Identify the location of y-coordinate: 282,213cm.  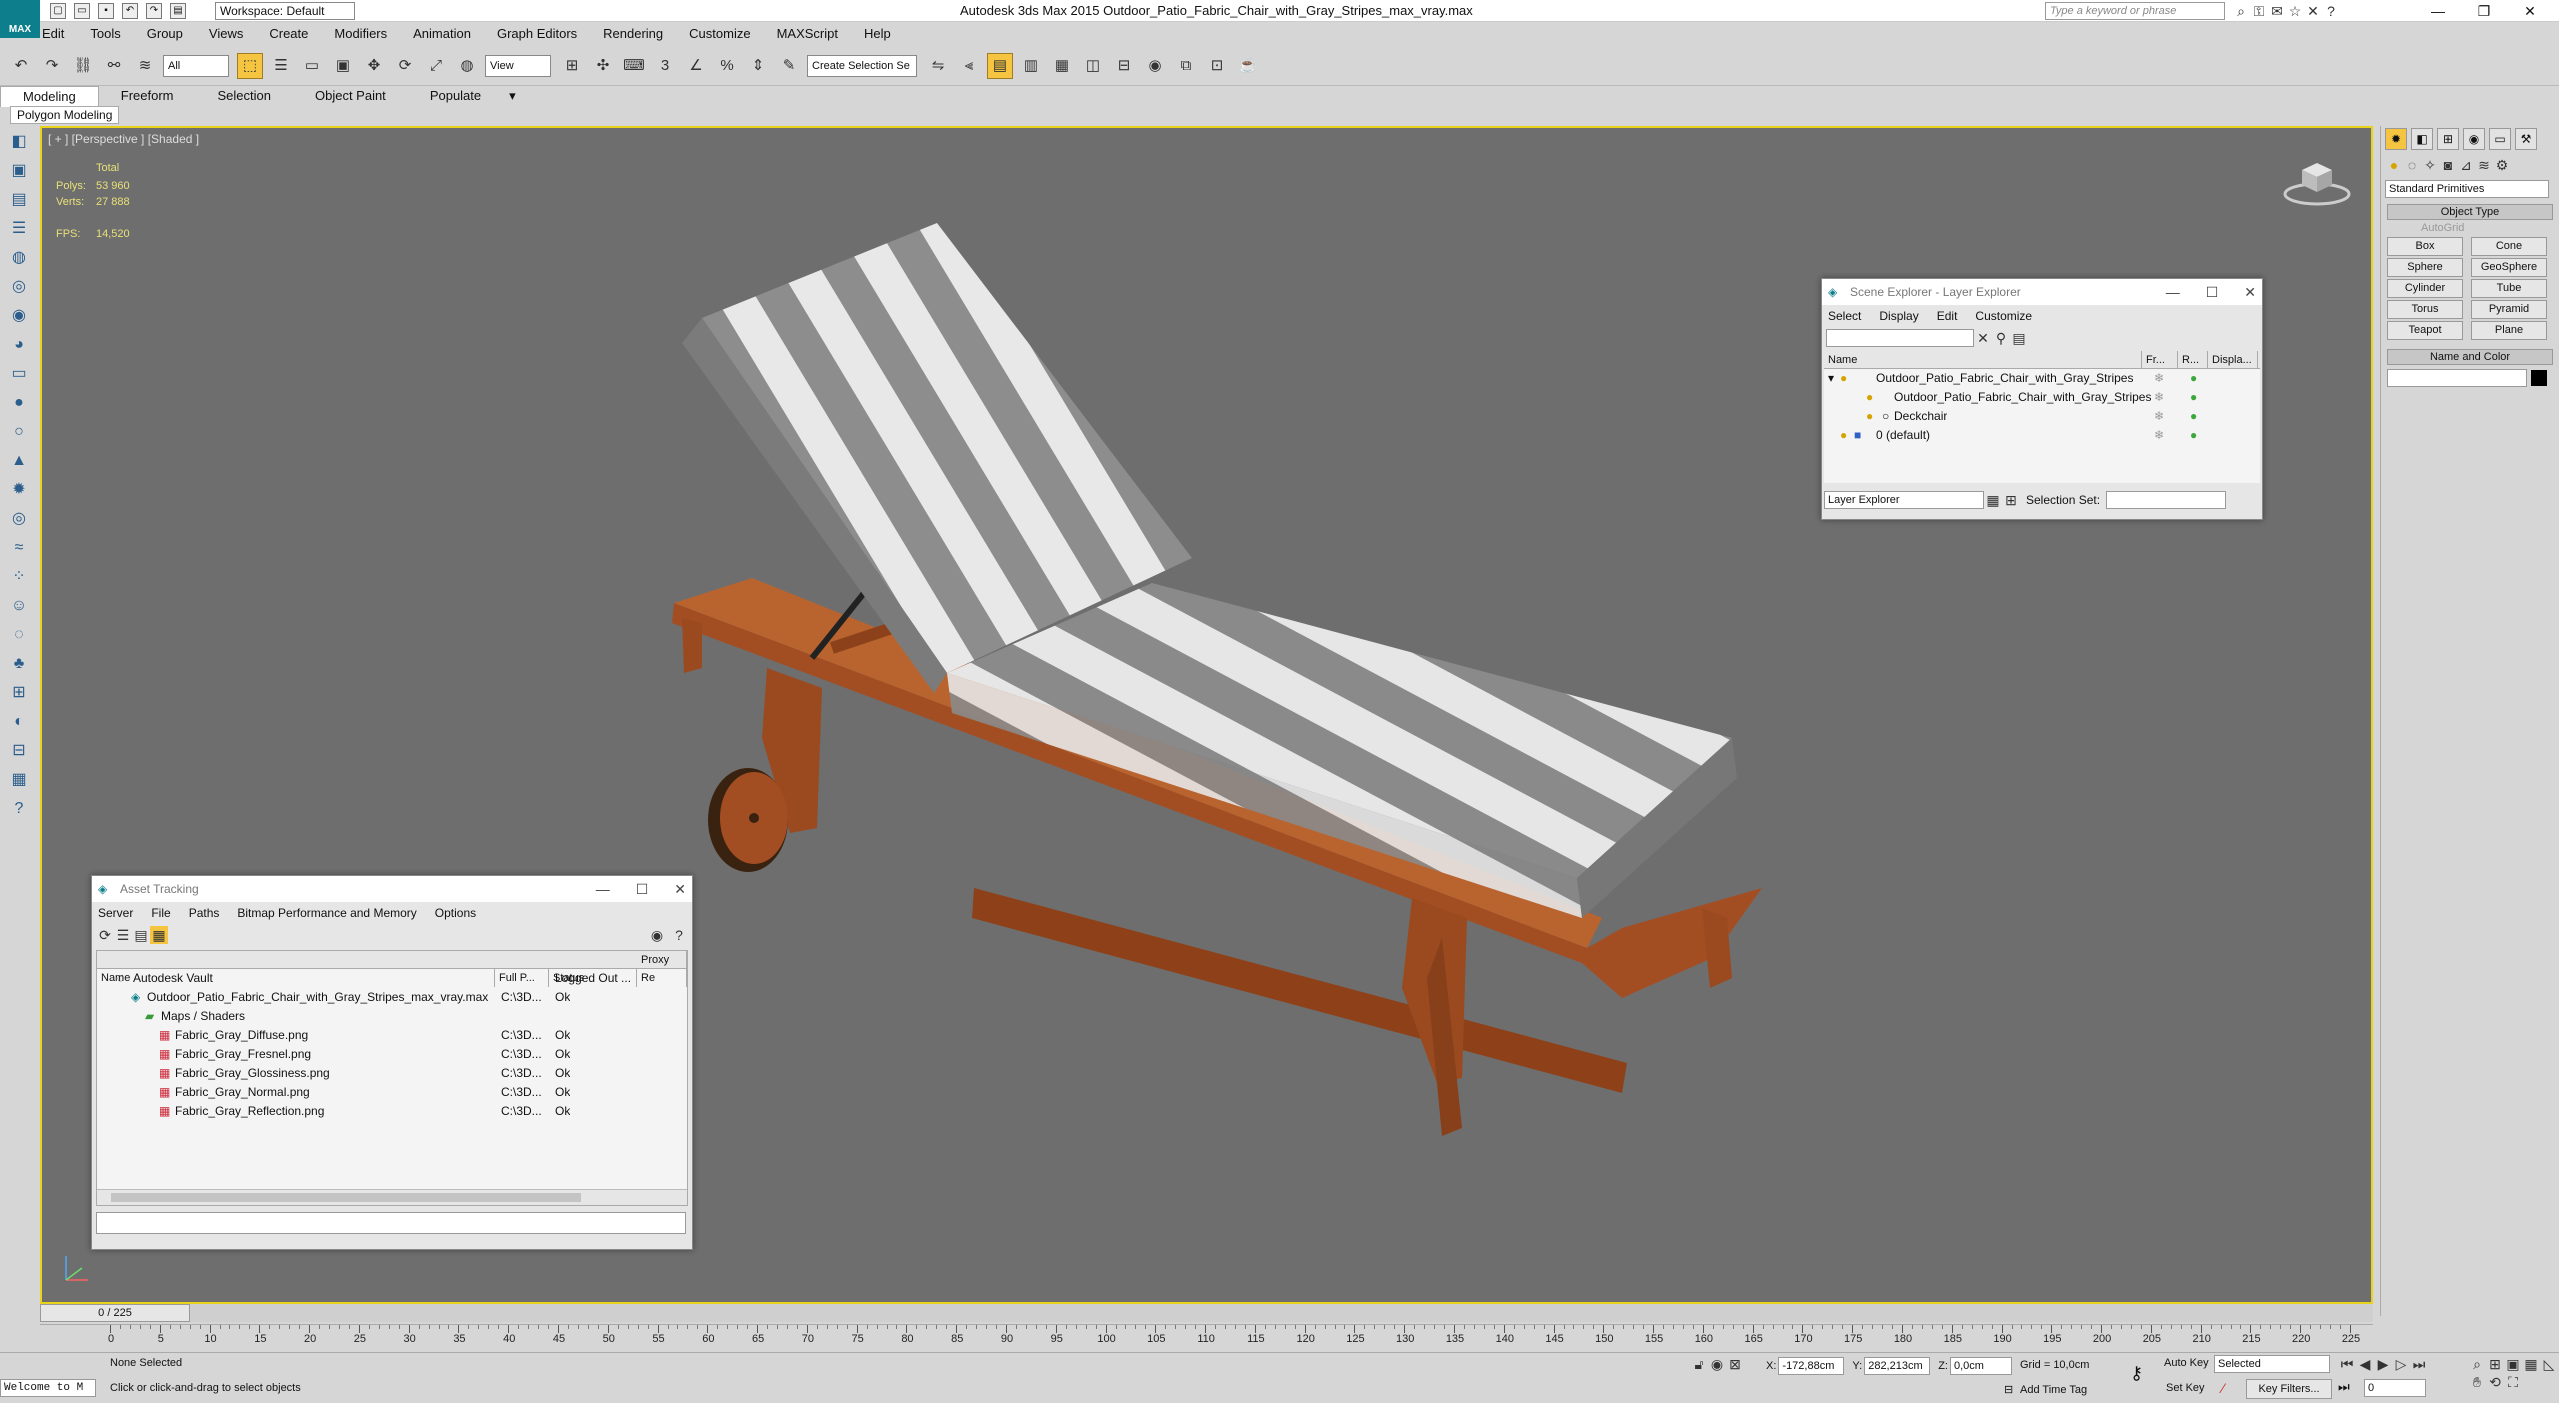
(1897, 1366).